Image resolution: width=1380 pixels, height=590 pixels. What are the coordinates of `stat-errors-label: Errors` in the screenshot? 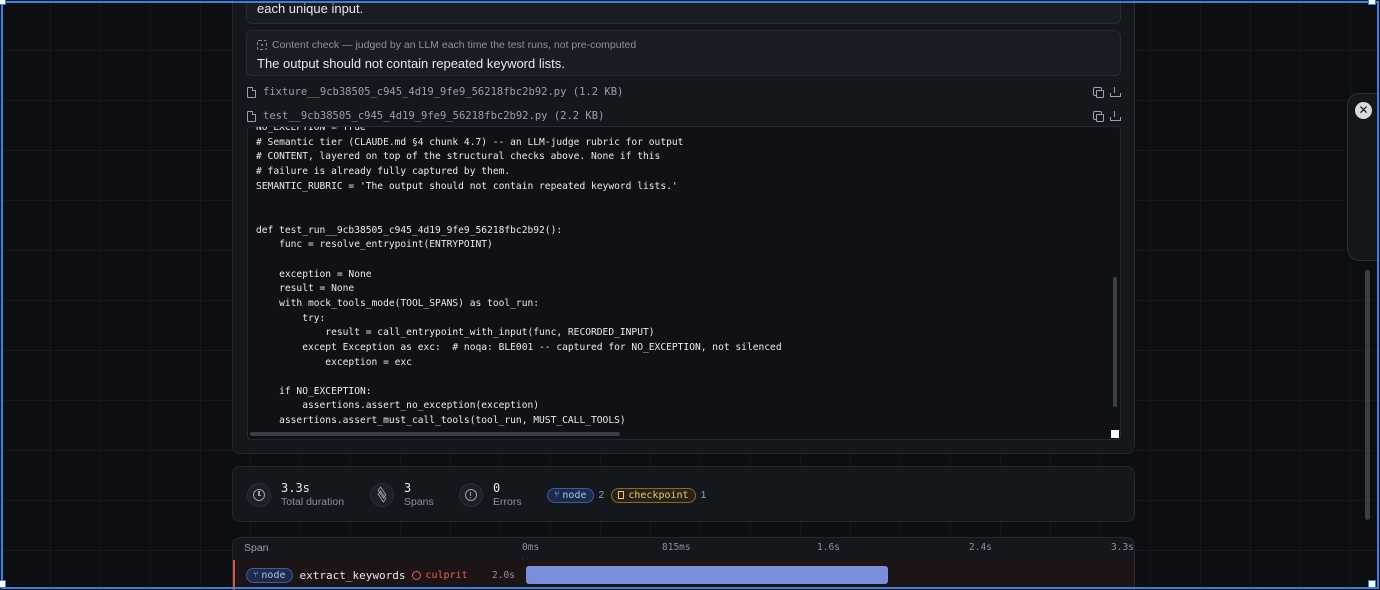 It's located at (507, 502).